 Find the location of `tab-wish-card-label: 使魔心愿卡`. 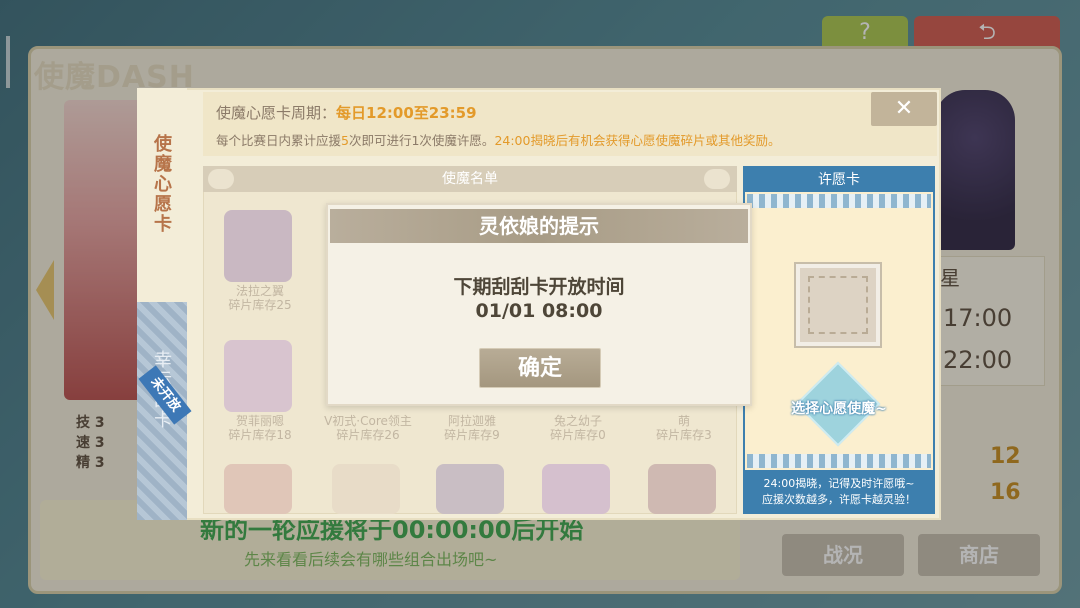

tab-wish-card-label: 使魔心愿卡 is located at coordinates (161, 184).